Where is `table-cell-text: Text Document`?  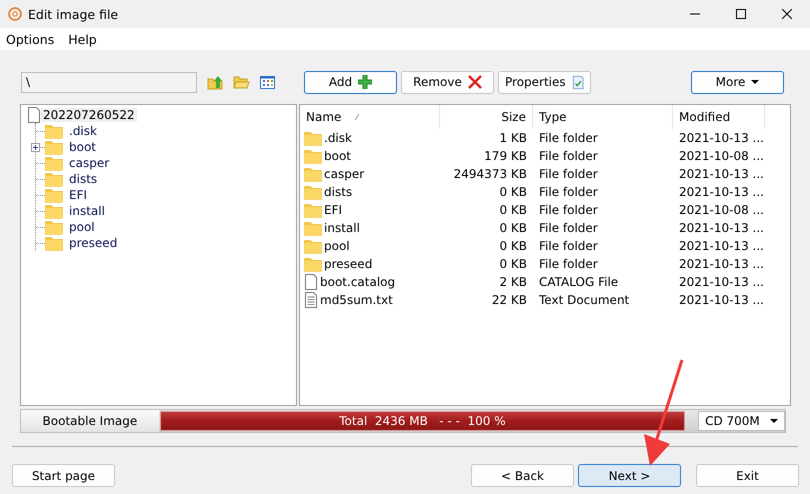 table-cell-text: Text Document is located at coordinates (584, 300).